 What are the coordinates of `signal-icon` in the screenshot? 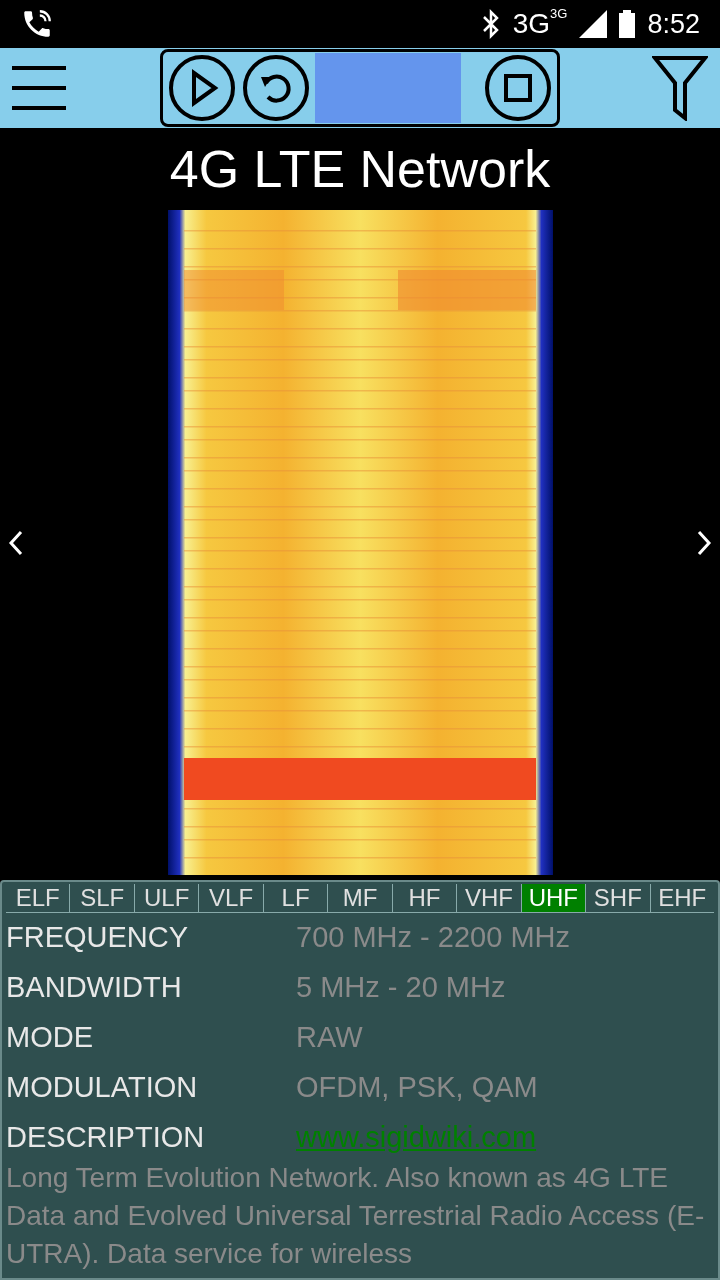 It's located at (593, 24).